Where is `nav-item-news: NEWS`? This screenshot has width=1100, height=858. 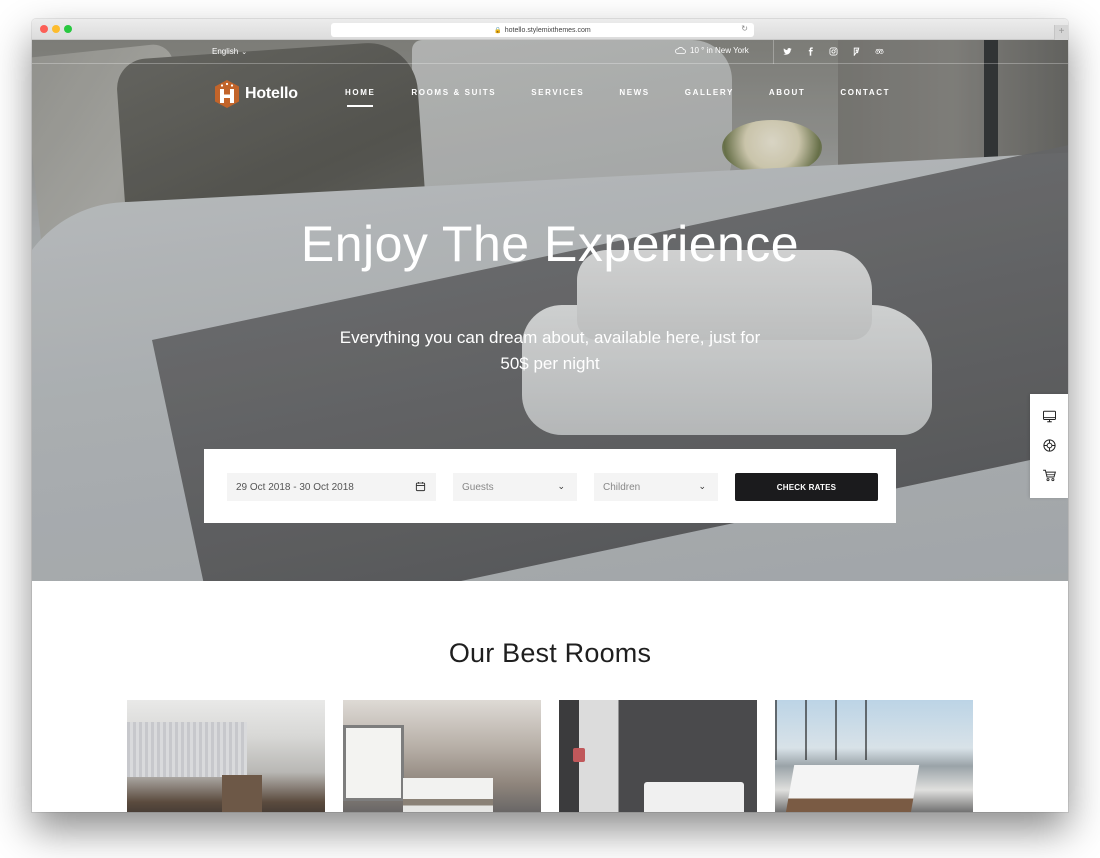 nav-item-news: NEWS is located at coordinates (634, 92).